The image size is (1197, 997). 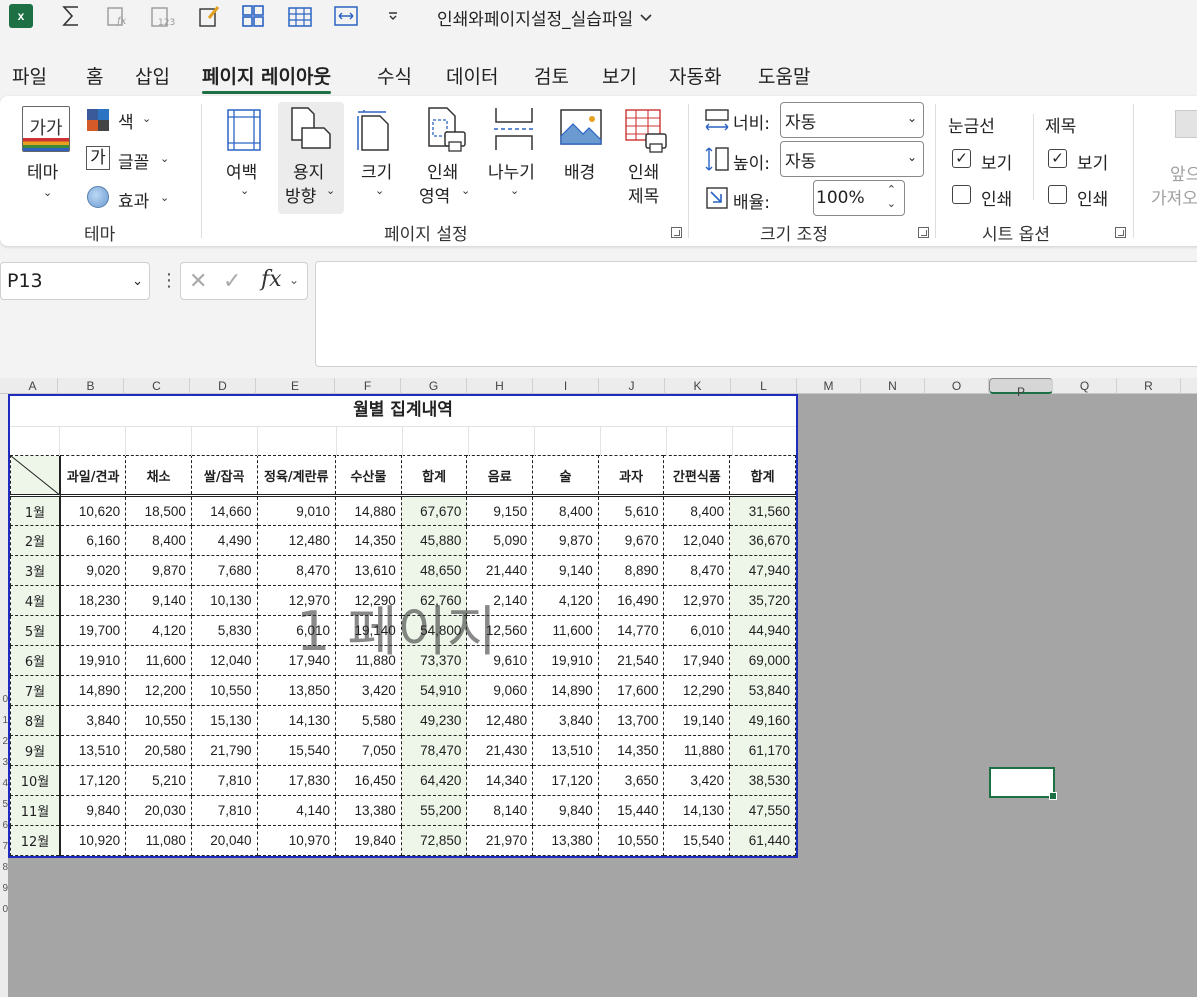 What do you see at coordinates (224, 750) in the screenshot?
I see `value-cell: 21,790` at bounding box center [224, 750].